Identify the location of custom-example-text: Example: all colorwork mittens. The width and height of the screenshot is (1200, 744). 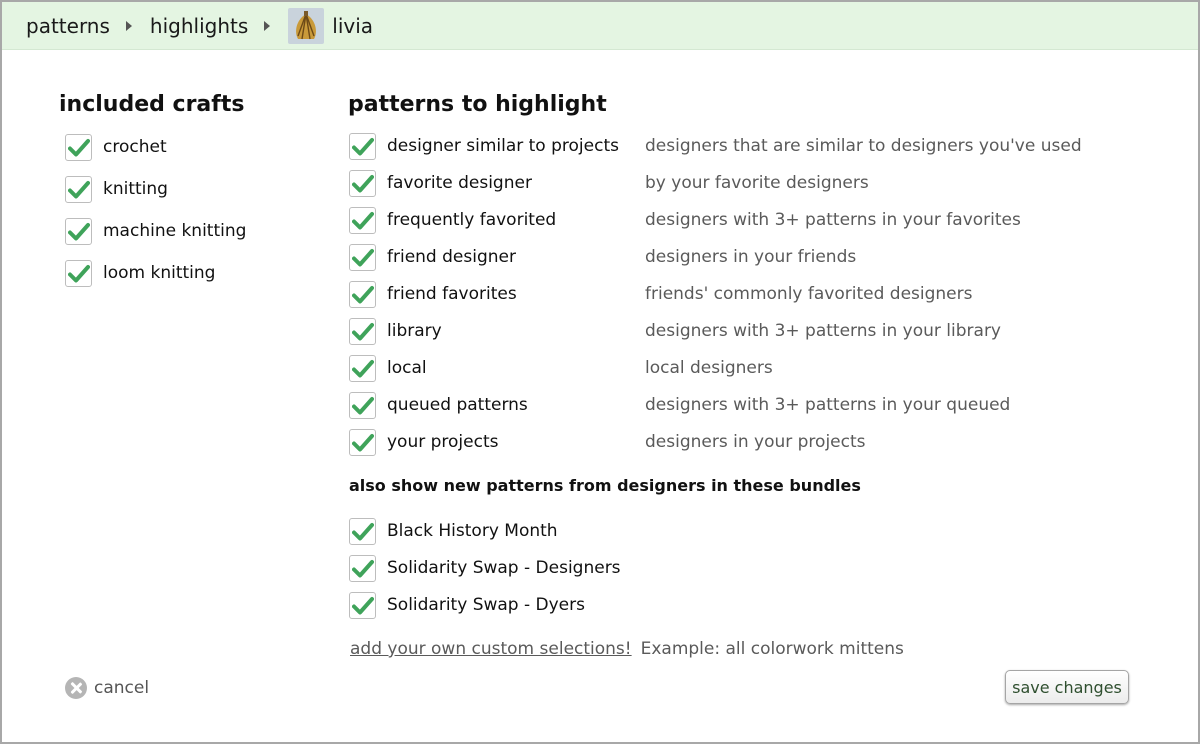
(772, 649).